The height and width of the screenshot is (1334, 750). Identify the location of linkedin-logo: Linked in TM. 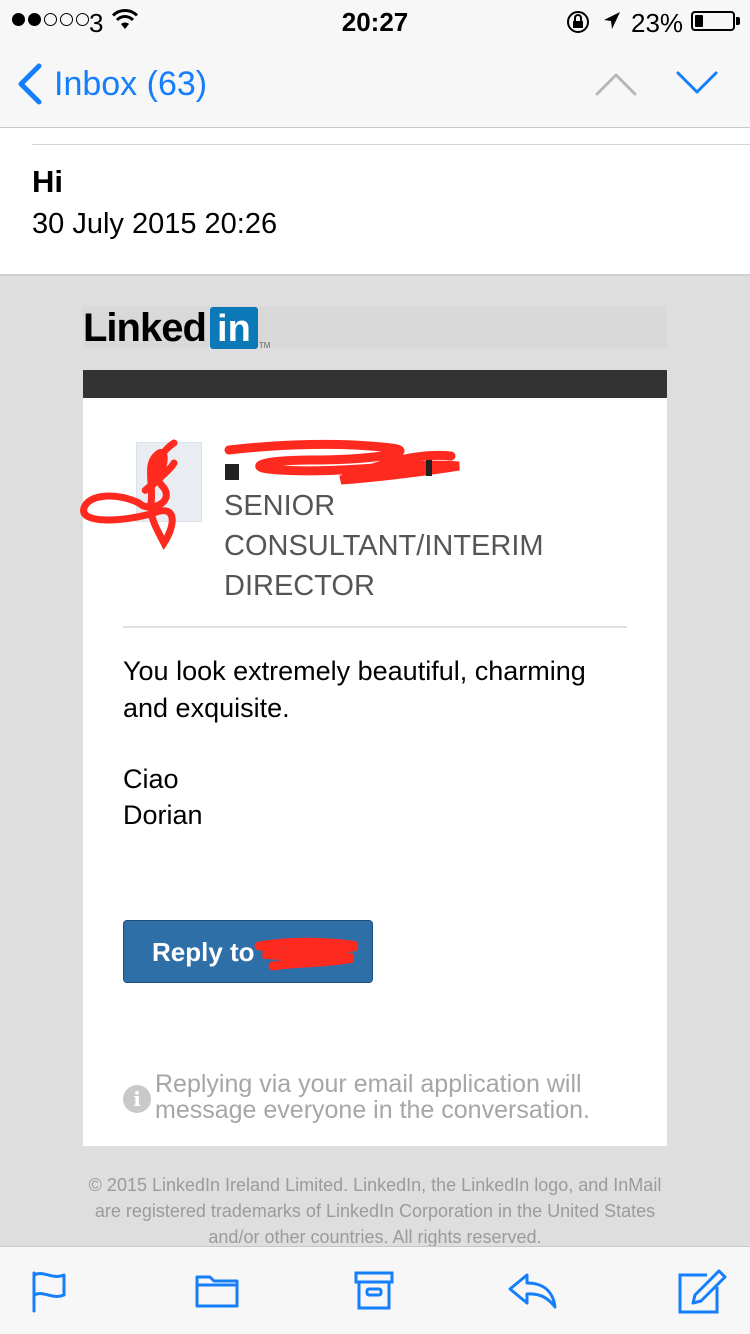
(177, 328).